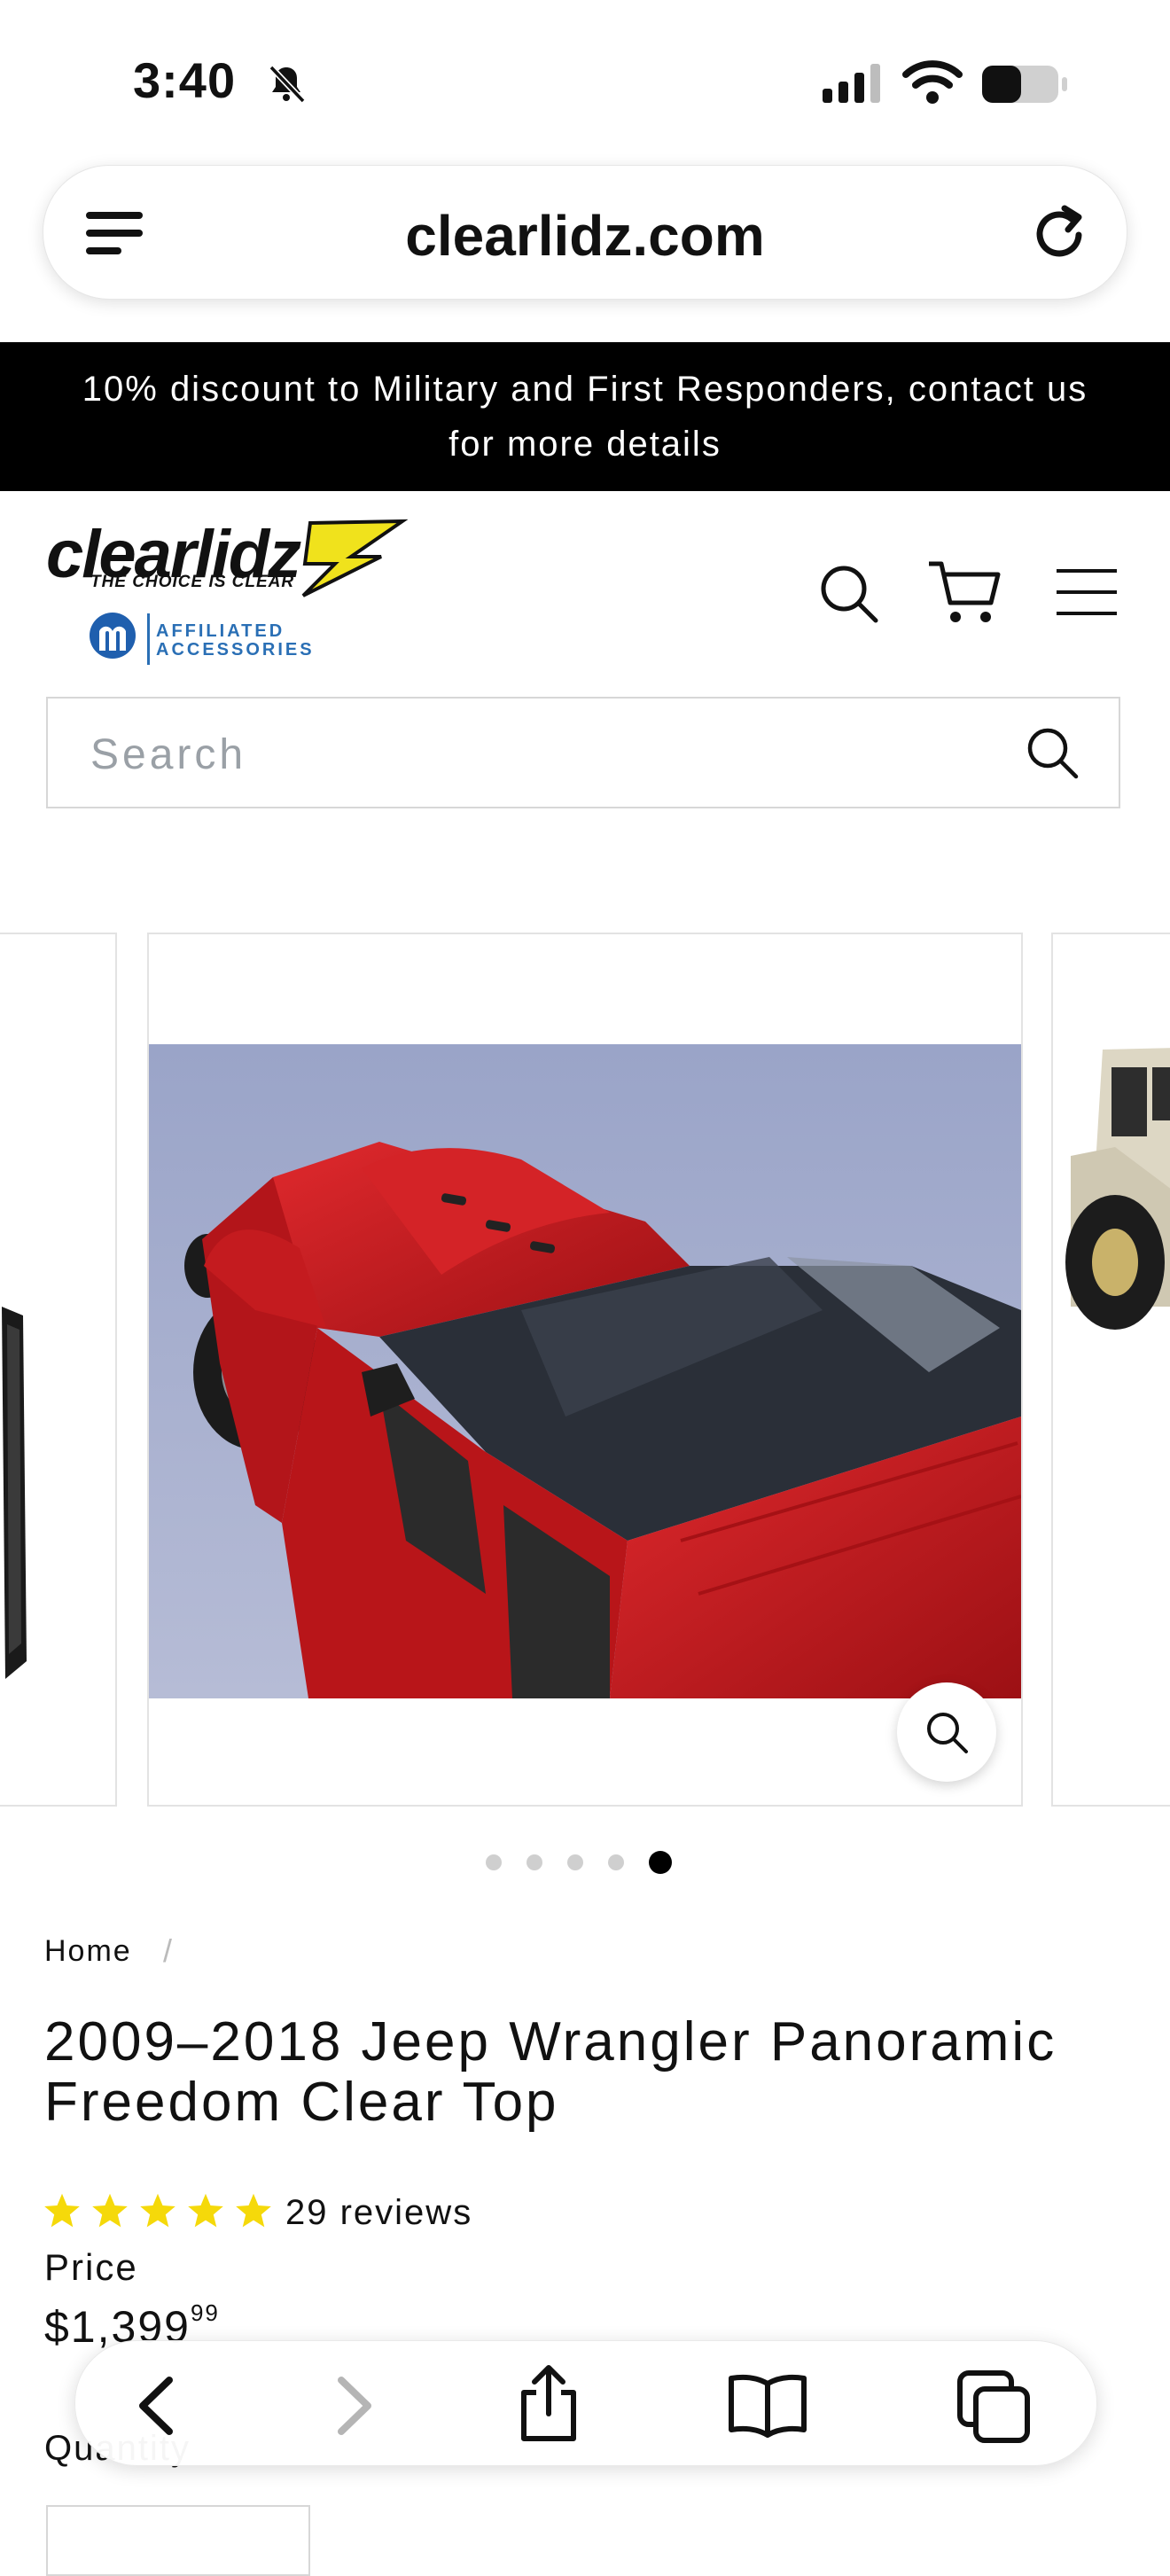 Image resolution: width=1170 pixels, height=2576 pixels. Describe the element at coordinates (583, 752) in the screenshot. I see `search-field: Search` at that location.